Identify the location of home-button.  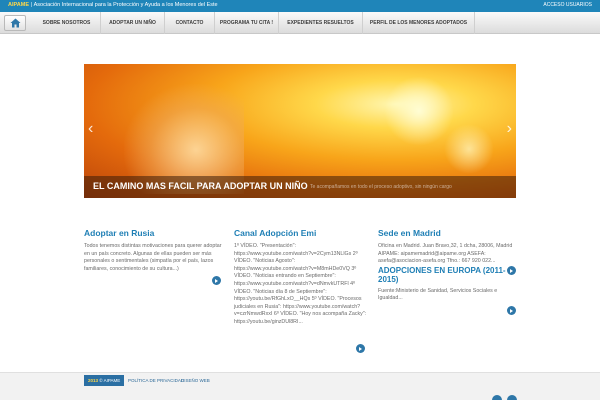
(15, 23).